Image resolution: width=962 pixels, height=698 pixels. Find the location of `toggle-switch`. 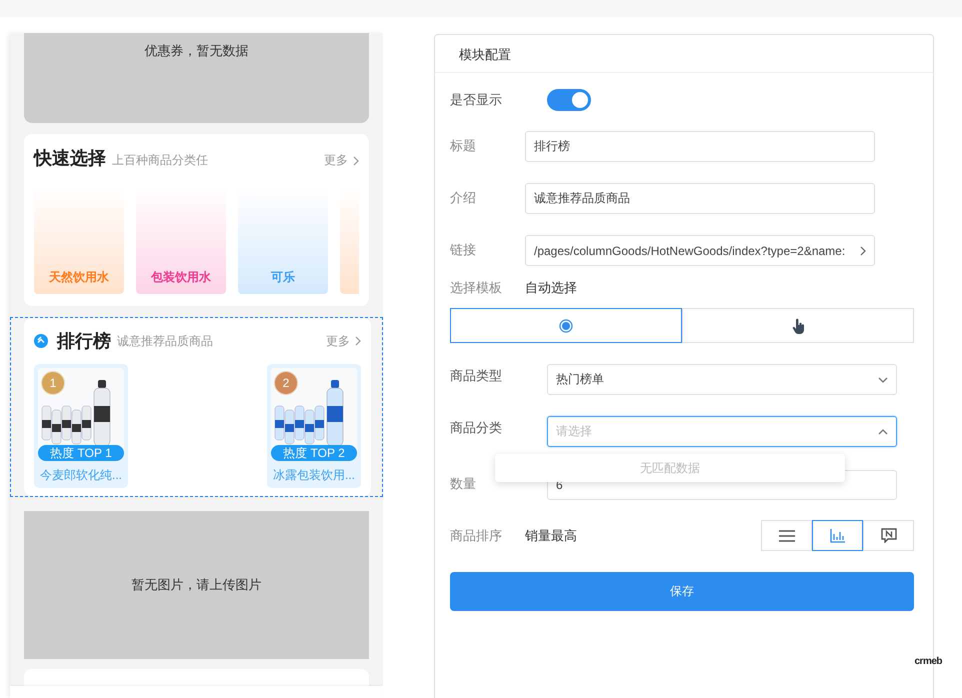

toggle-switch is located at coordinates (569, 100).